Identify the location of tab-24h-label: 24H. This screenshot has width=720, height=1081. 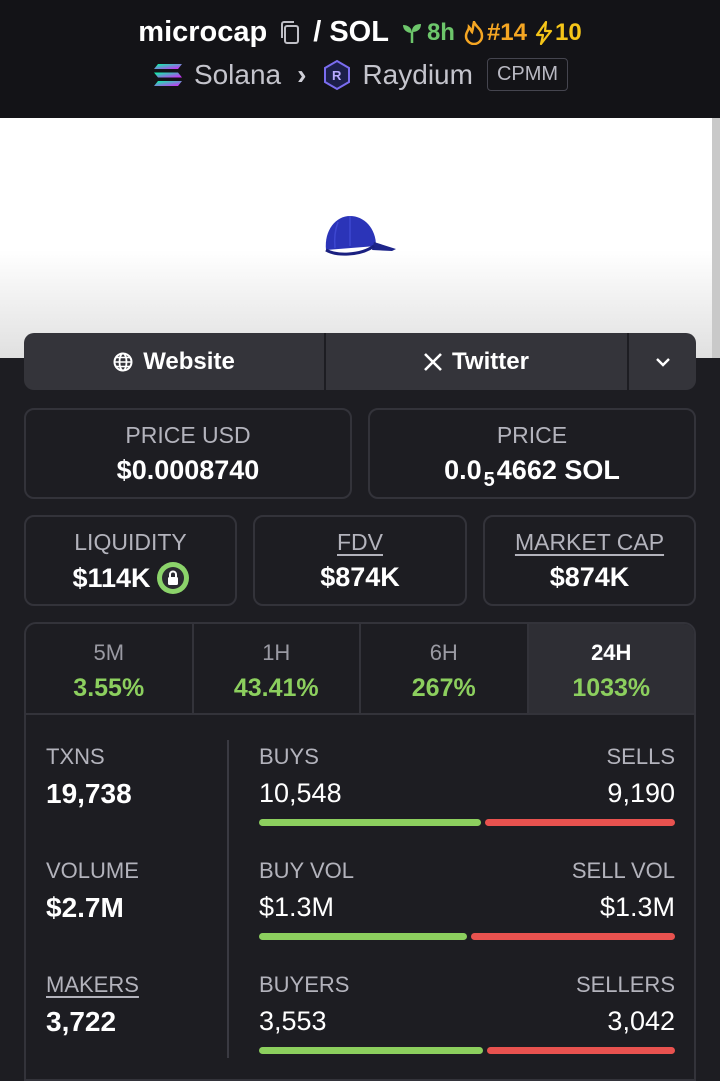
(611, 652).